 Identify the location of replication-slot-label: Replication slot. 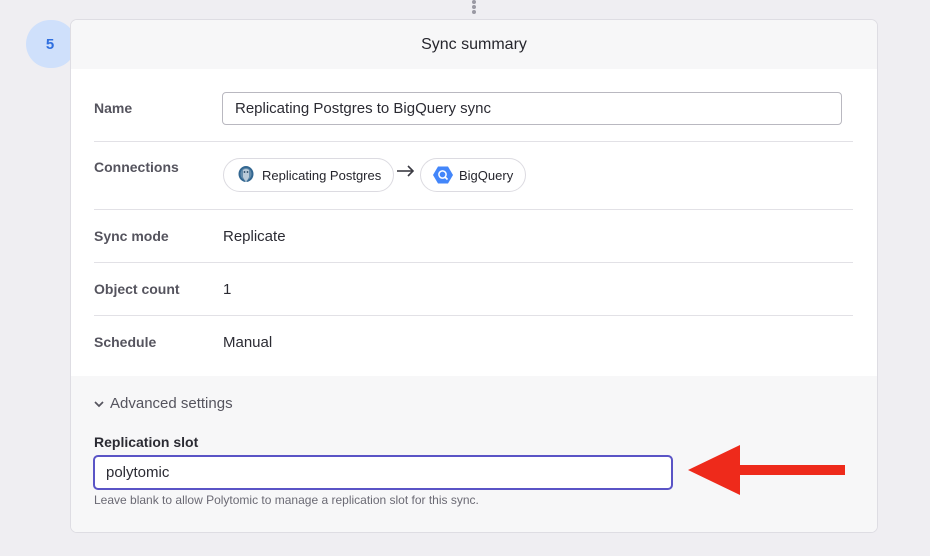
(146, 442).